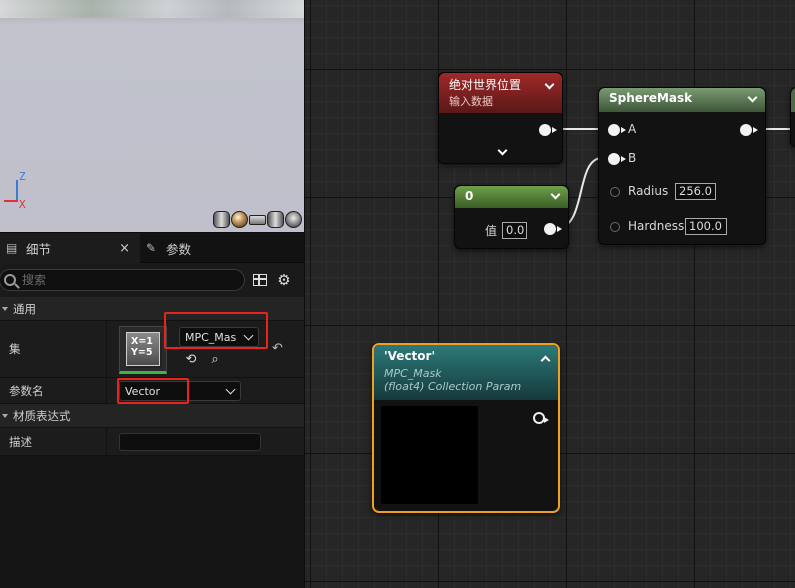 This screenshot has height=588, width=795. I want to click on param-name-row: 参数名 Vector, so click(152, 391).